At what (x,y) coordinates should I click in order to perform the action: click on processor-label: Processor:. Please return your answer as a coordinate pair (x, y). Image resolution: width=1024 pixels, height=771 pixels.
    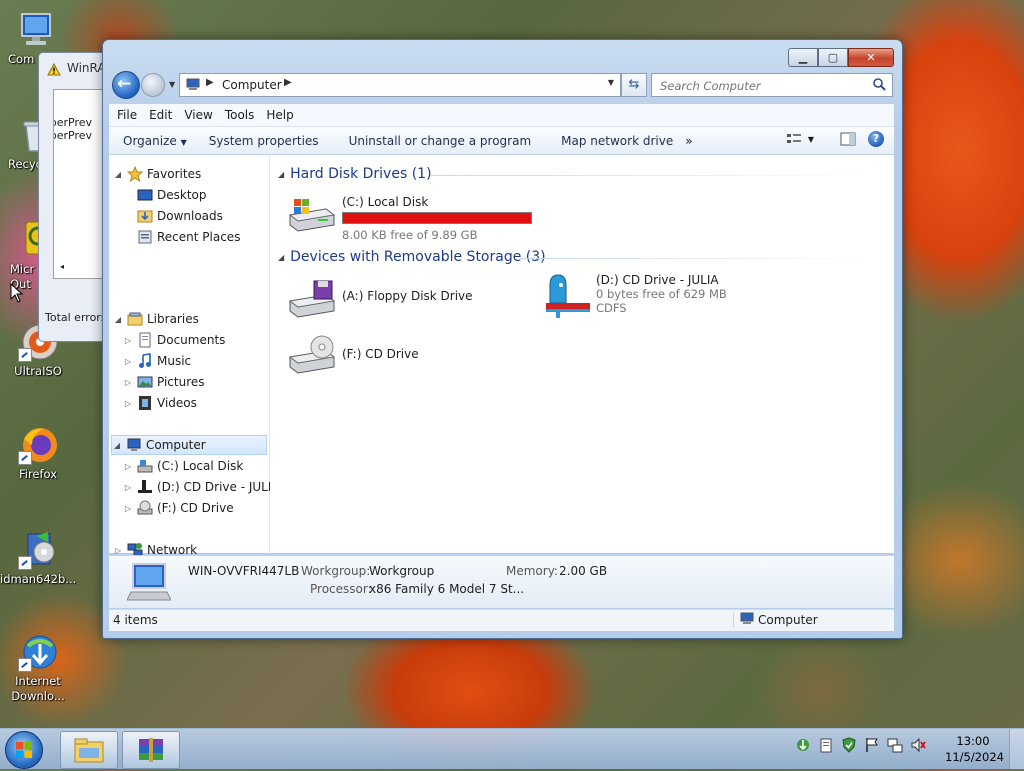
    Looking at the image, I should click on (341, 589).